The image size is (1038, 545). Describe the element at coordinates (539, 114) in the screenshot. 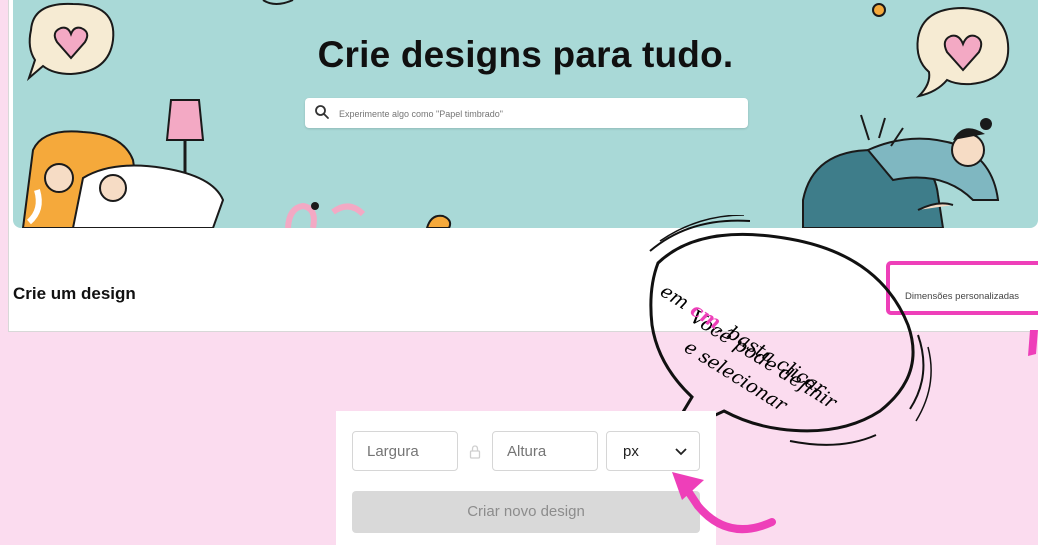

I see `search-input` at that location.